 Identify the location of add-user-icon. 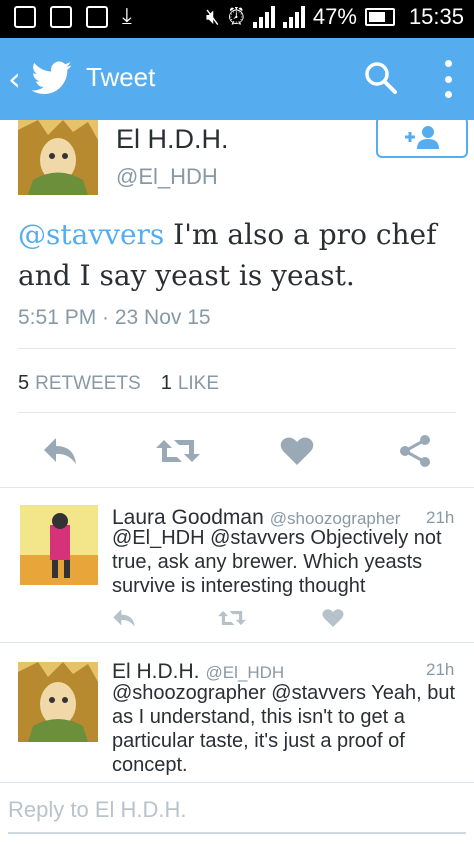
(422, 137).